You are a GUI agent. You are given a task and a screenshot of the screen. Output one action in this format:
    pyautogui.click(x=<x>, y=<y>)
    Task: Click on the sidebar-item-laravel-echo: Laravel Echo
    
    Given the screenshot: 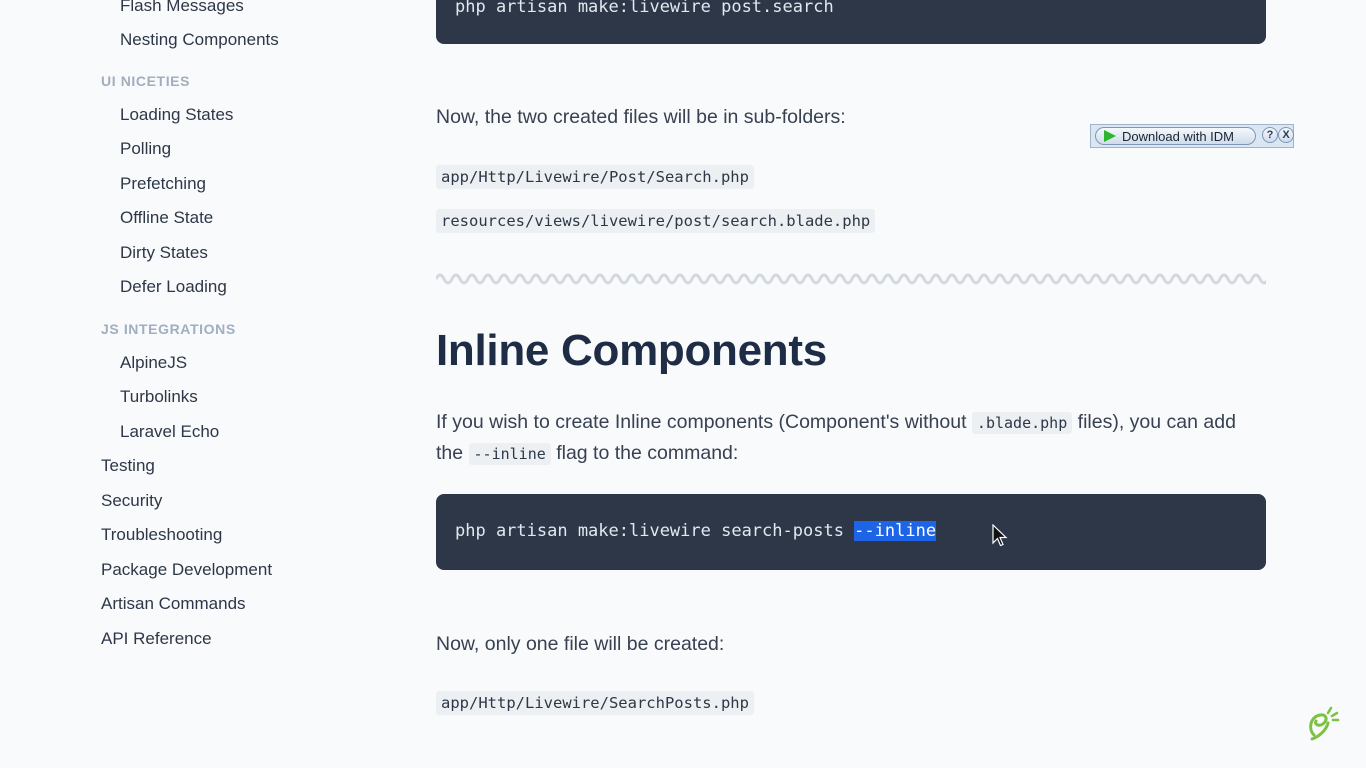 What is the action you would take?
    pyautogui.click(x=169, y=432)
    